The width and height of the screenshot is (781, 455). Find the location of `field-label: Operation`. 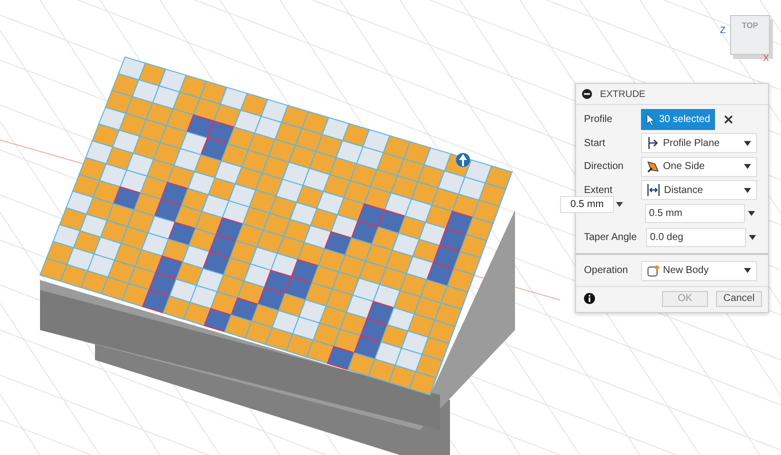

field-label: Operation is located at coordinates (606, 270).